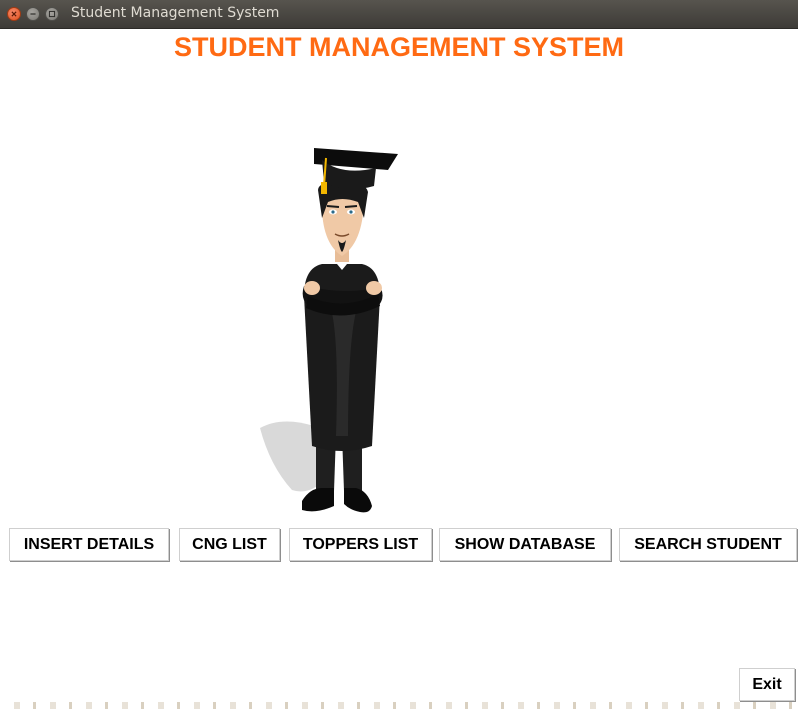  What do you see at coordinates (398, 47) in the screenshot?
I see `page-title: STUDENT MANAGEMENT SYSTEM` at bounding box center [398, 47].